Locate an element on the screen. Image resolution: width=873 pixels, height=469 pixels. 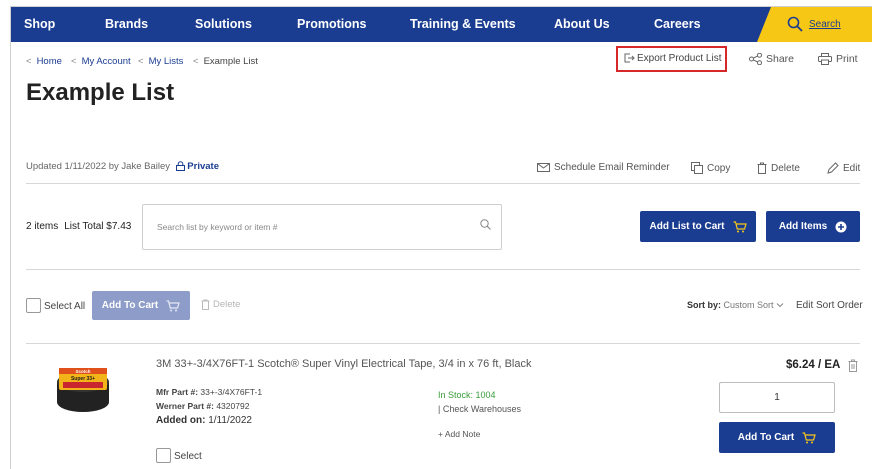
edit-list-button: Edit is located at coordinates (843, 168).